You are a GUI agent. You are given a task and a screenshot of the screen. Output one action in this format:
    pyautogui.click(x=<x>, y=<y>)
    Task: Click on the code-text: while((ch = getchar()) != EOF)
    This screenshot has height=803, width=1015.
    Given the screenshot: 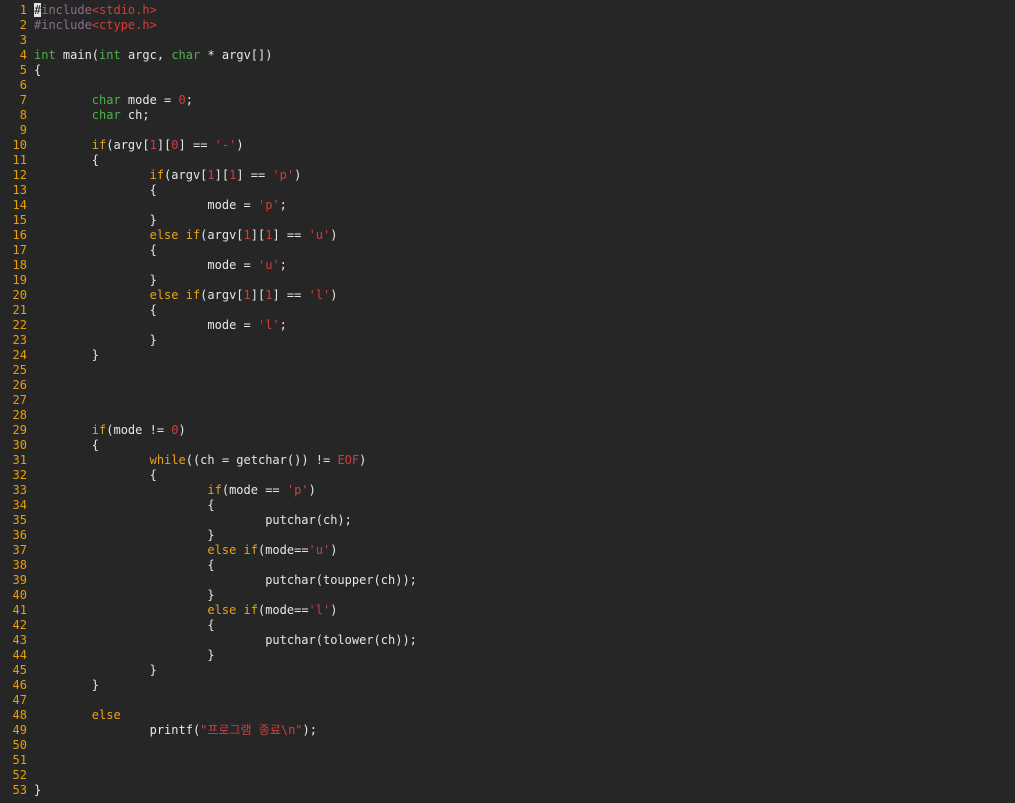 What is the action you would take?
    pyautogui.click(x=200, y=460)
    